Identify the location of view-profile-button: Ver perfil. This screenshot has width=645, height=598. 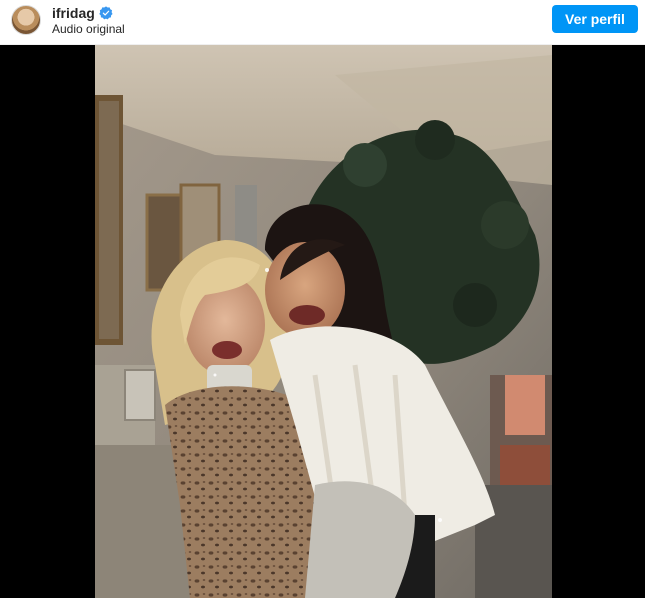
(595, 19).